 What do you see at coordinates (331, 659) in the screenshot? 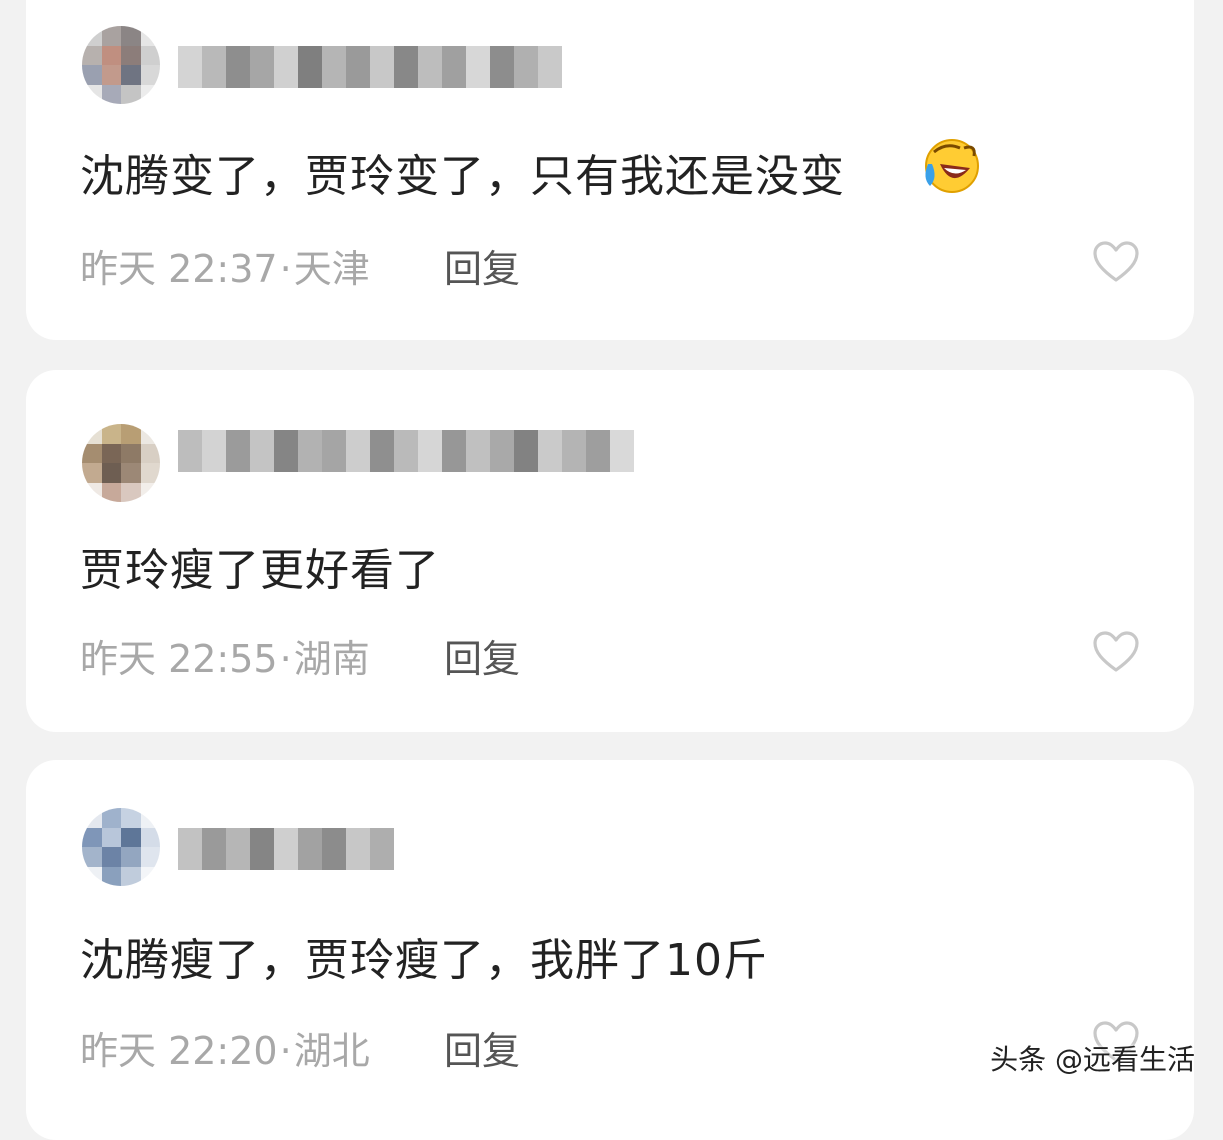
I see `comment-location: 湖南` at bounding box center [331, 659].